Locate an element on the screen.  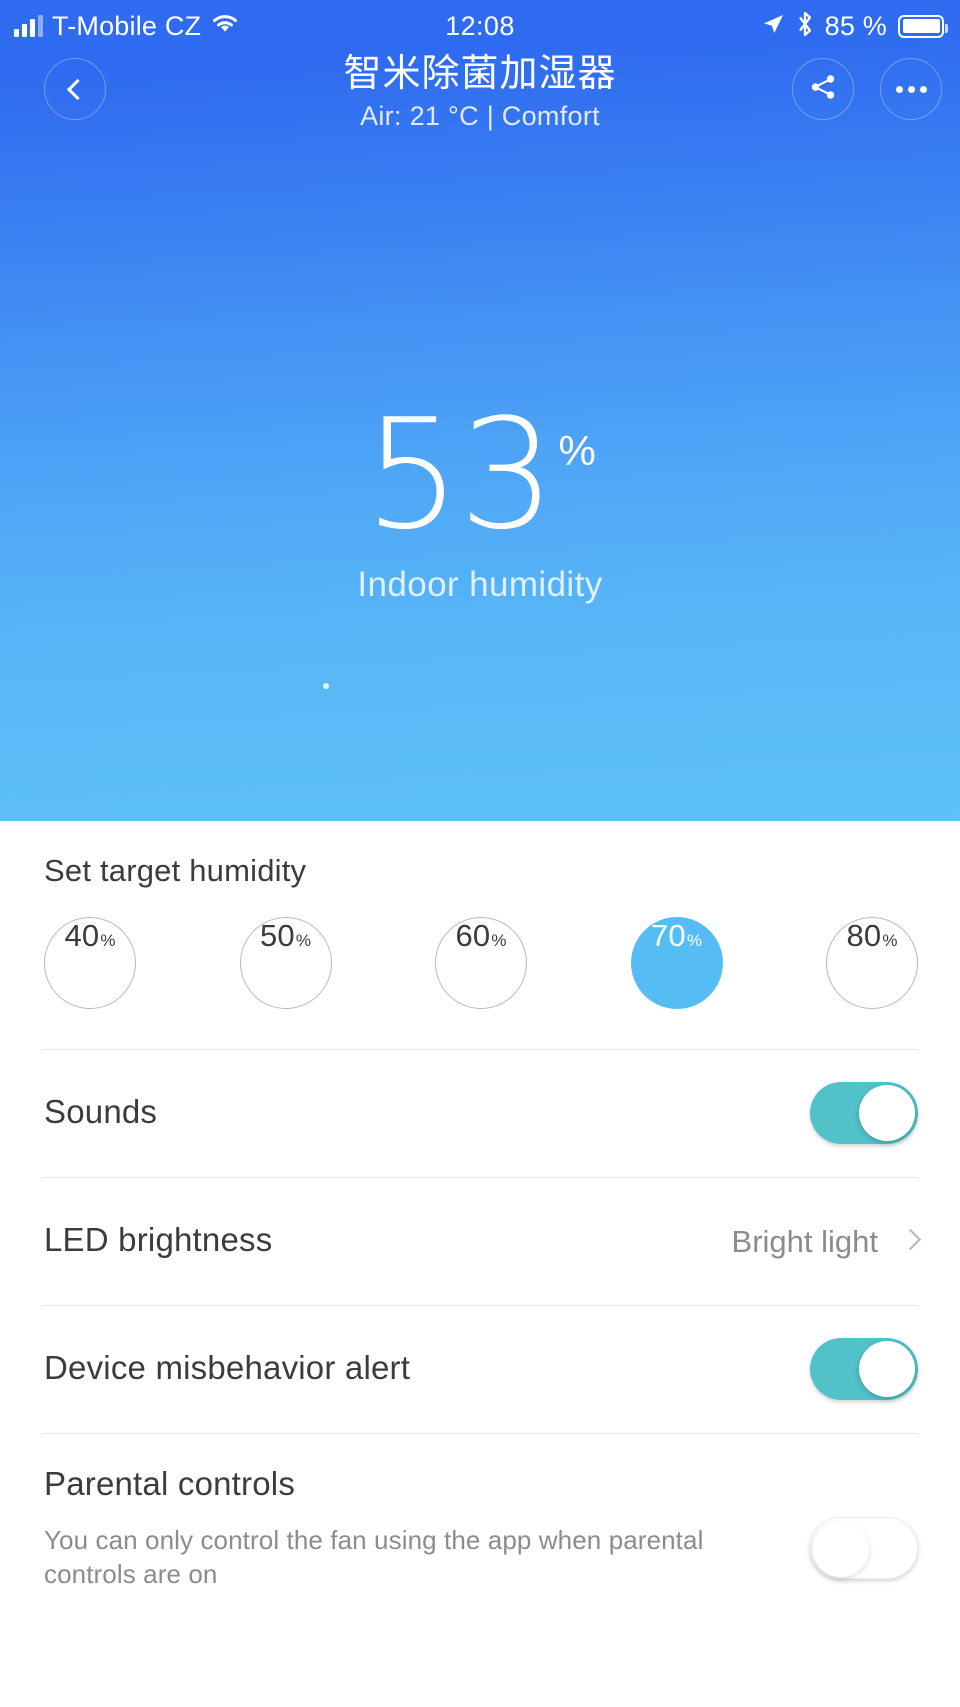
battery-icon is located at coordinates (923, 26).